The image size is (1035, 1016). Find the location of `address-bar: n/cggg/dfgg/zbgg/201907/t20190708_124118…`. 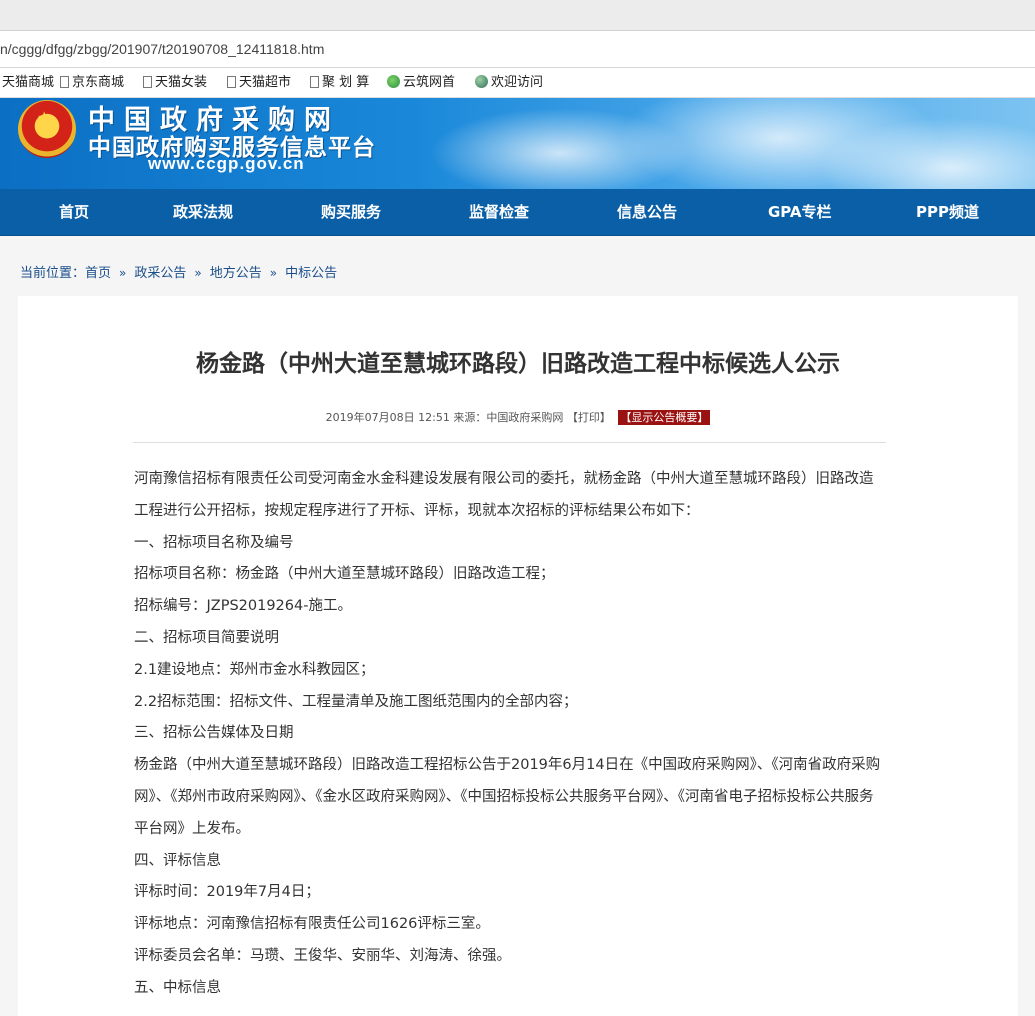

address-bar: n/cggg/dfgg/zbgg/201907/t20190708_124118… is located at coordinates (517, 49).